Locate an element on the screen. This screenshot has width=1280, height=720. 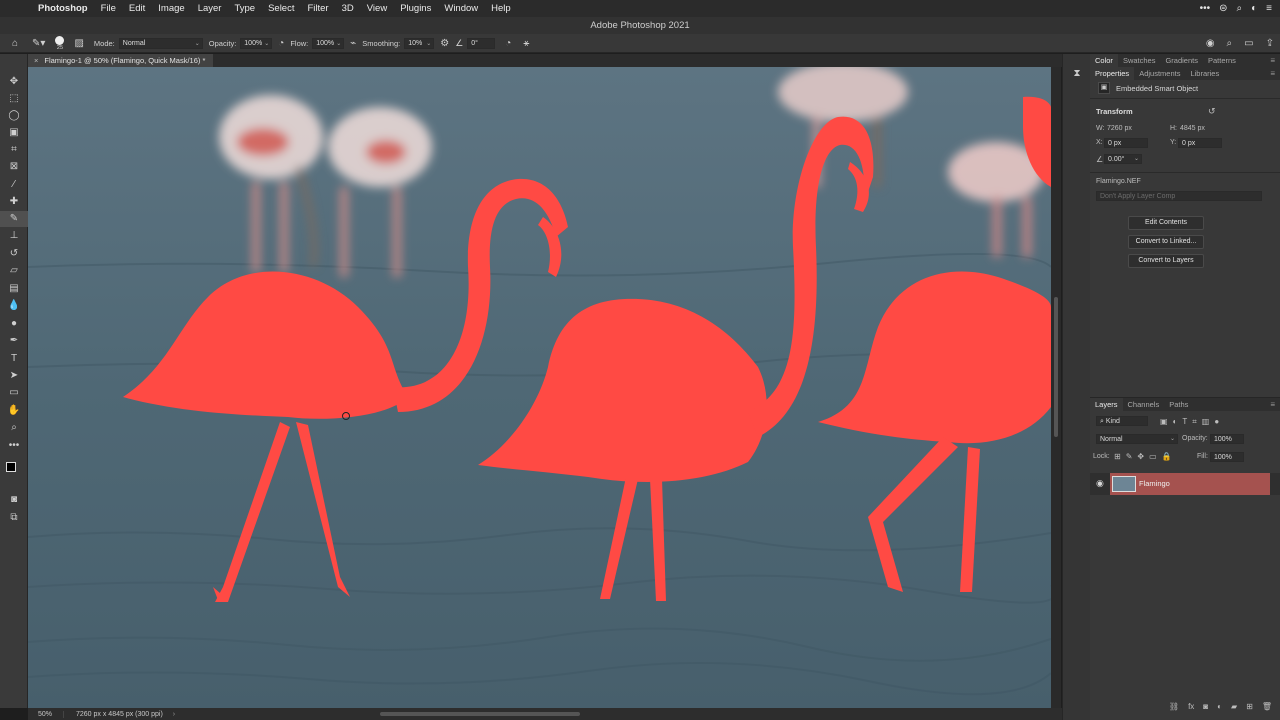
menu-plugins: Plugins is located at coordinates (416, 8).